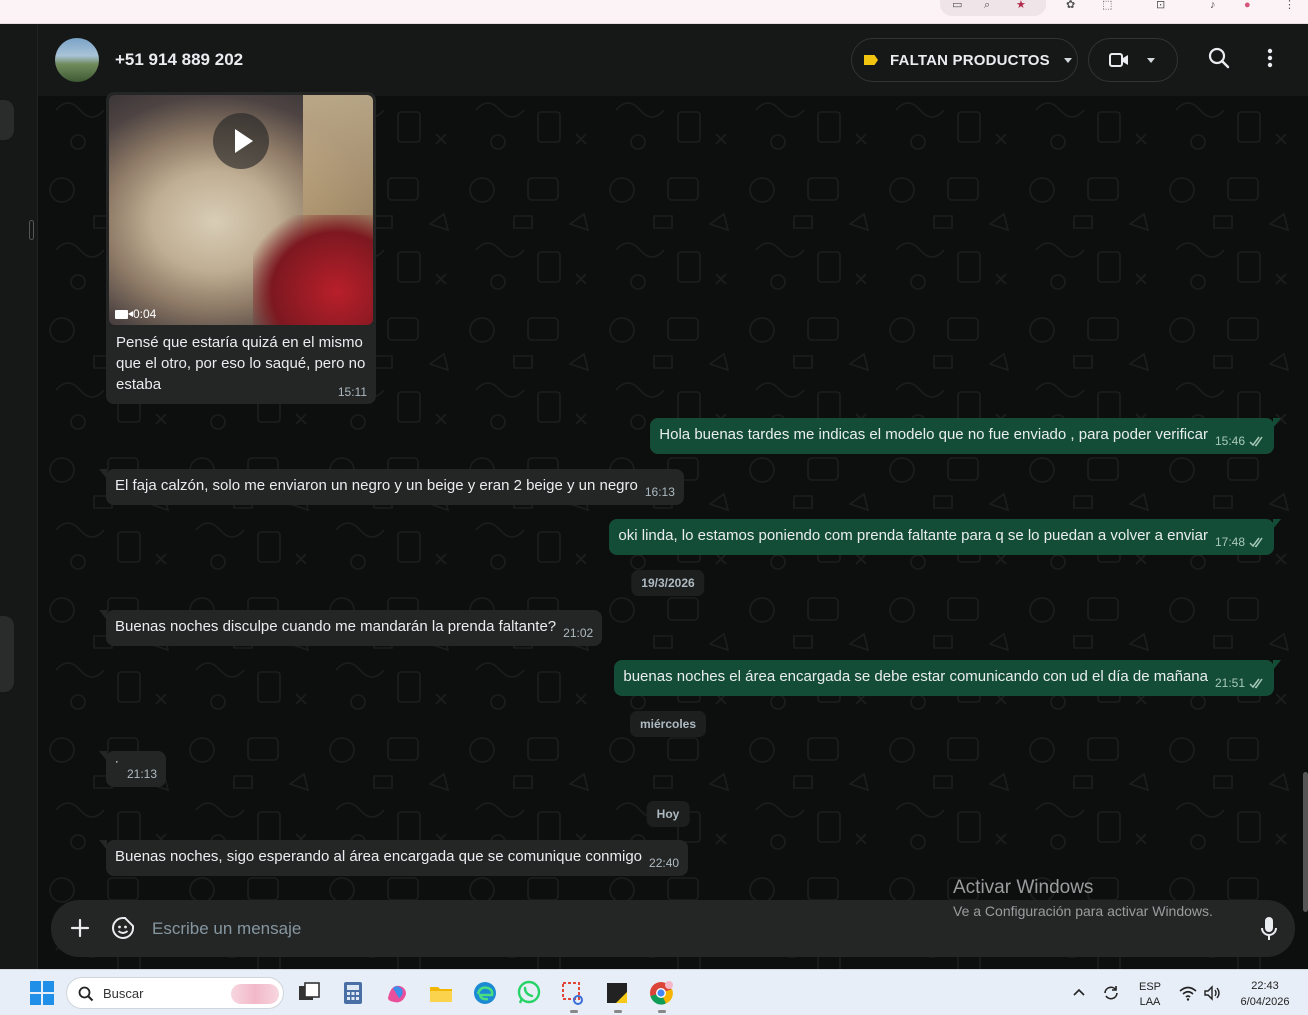 The image size is (1308, 1015). What do you see at coordinates (145, 314) in the screenshot?
I see `video-duration-text: 0:04` at bounding box center [145, 314].